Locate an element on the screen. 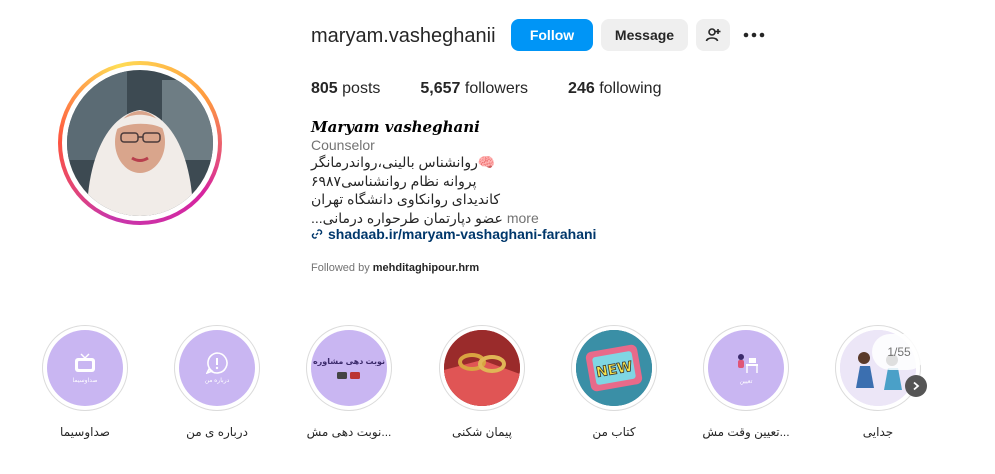  highlight-ring: نوبت دهی مشاوره is located at coordinates (349, 368).